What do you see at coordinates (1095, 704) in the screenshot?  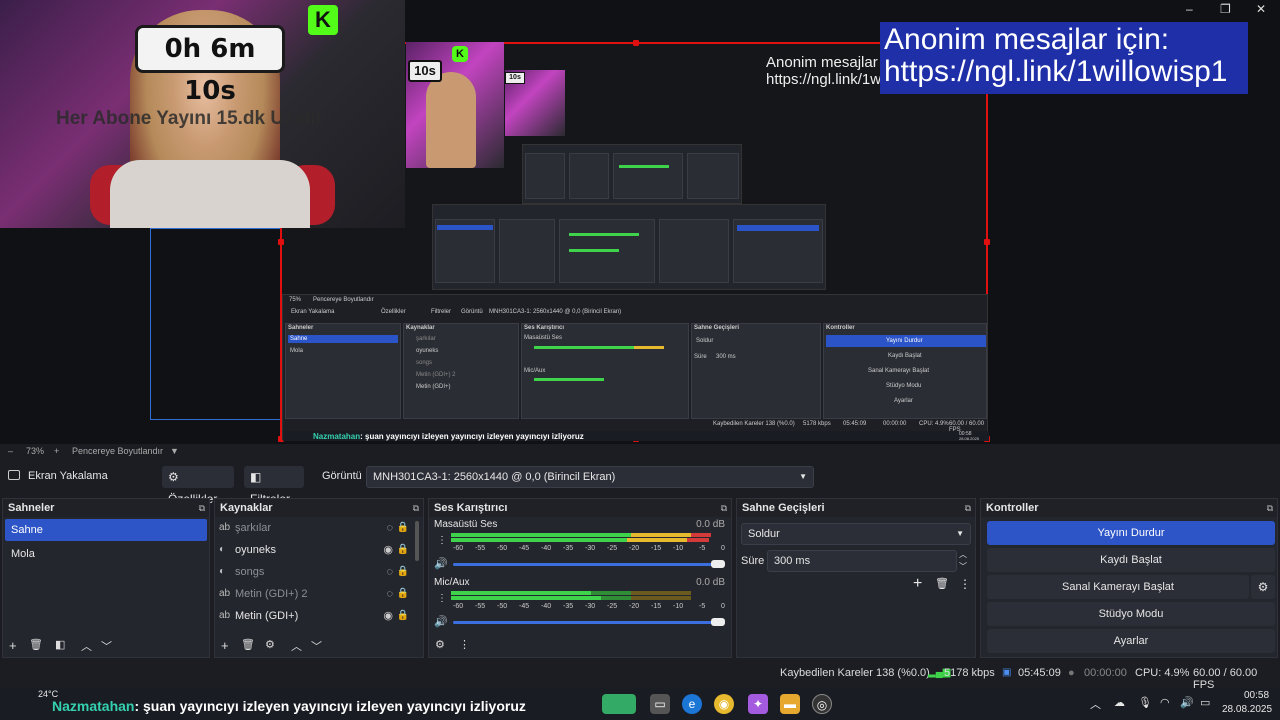 I see `chevron-up-icon: ︿` at bounding box center [1095, 704].